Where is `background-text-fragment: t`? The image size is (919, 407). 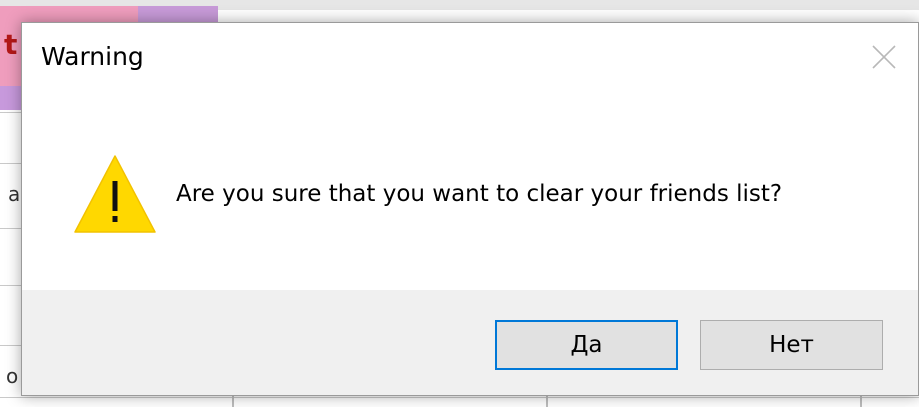 background-text-fragment: t is located at coordinates (11, 44).